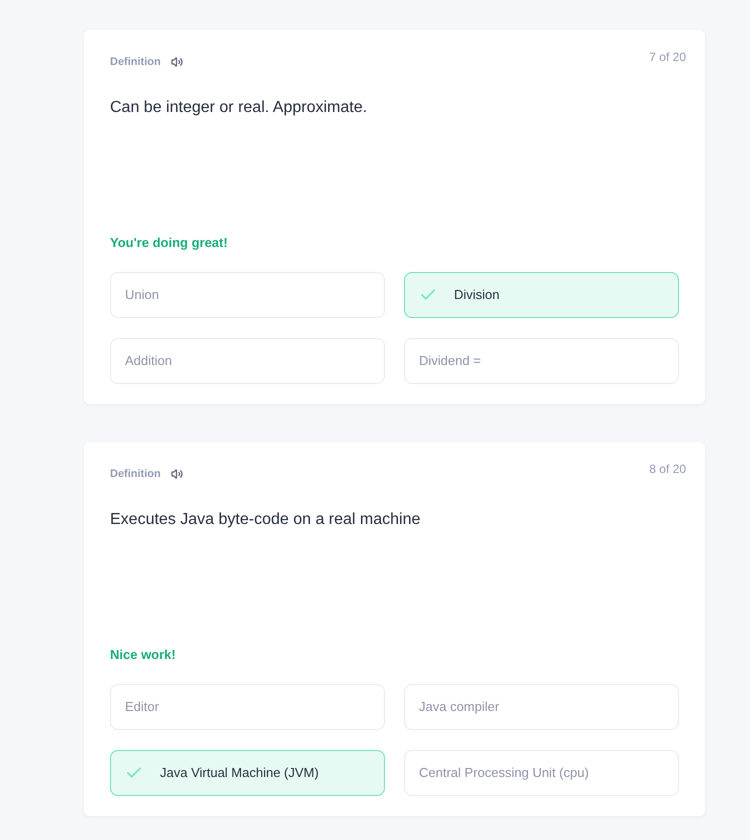  Describe the element at coordinates (541, 707) in the screenshot. I see `answer-option: Java compiler` at that location.